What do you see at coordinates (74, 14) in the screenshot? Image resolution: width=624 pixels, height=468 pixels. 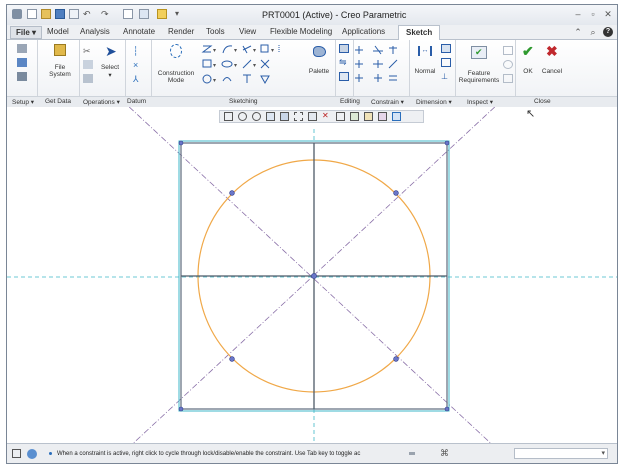 I see `print-icon` at bounding box center [74, 14].